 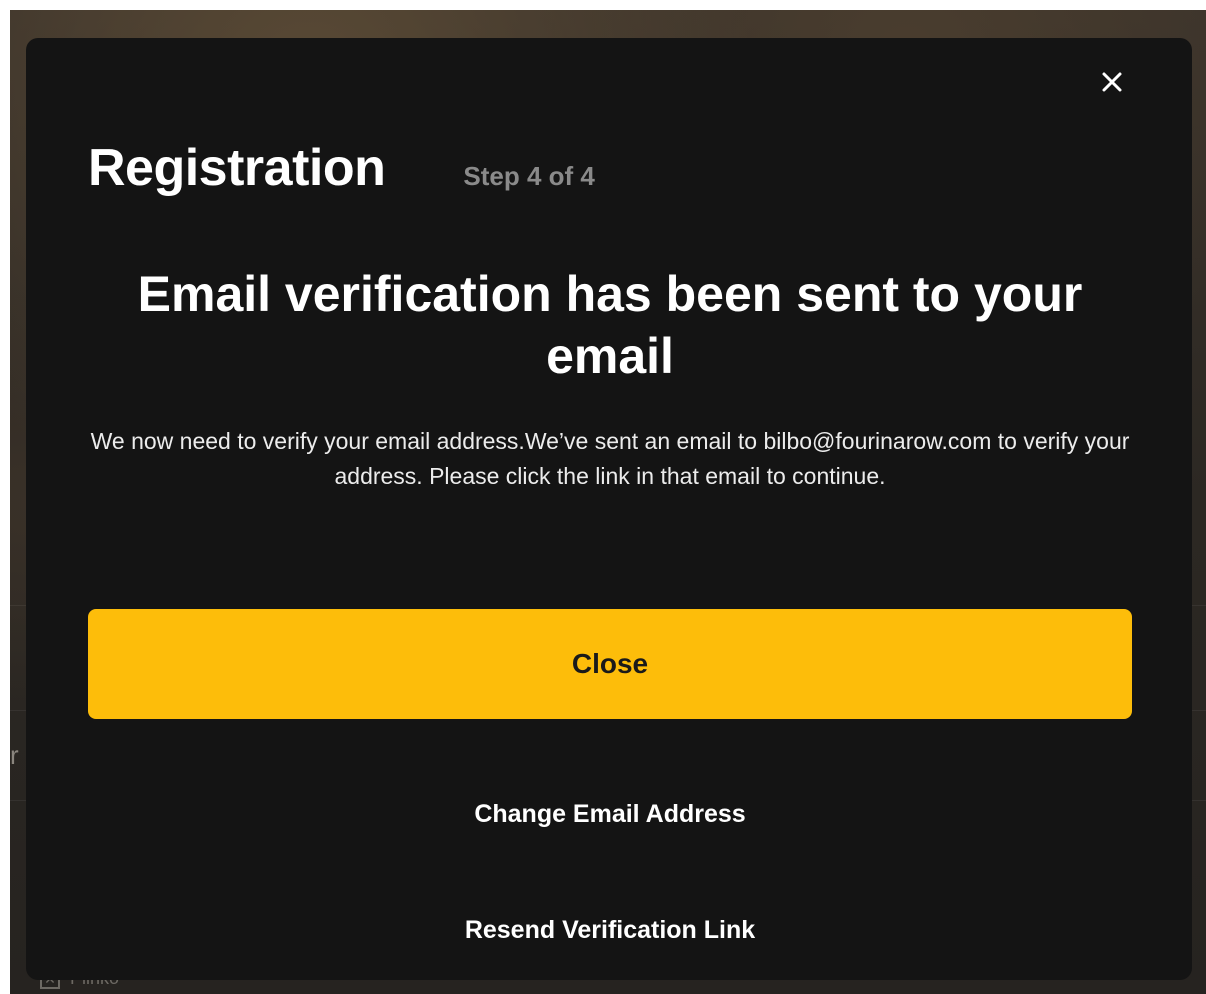 I want to click on change-email-button: Change Email Address, so click(x=610, y=814).